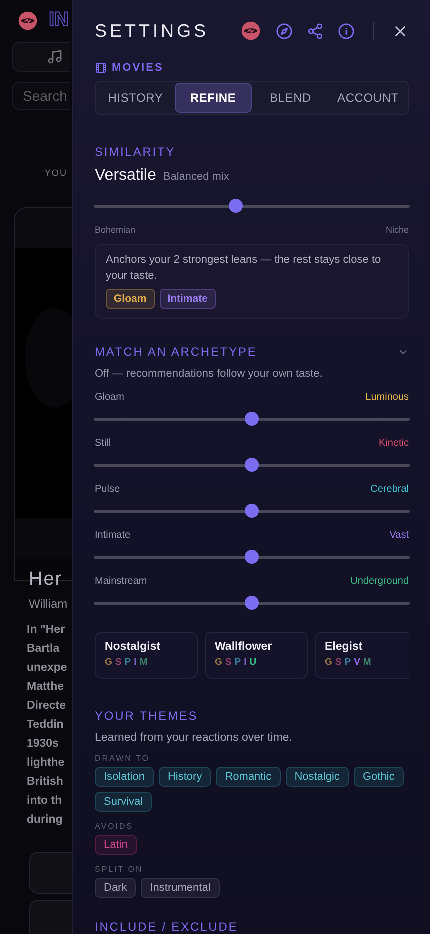  Describe the element at coordinates (107, 489) in the screenshot. I see `slider-label: Pulse` at that location.